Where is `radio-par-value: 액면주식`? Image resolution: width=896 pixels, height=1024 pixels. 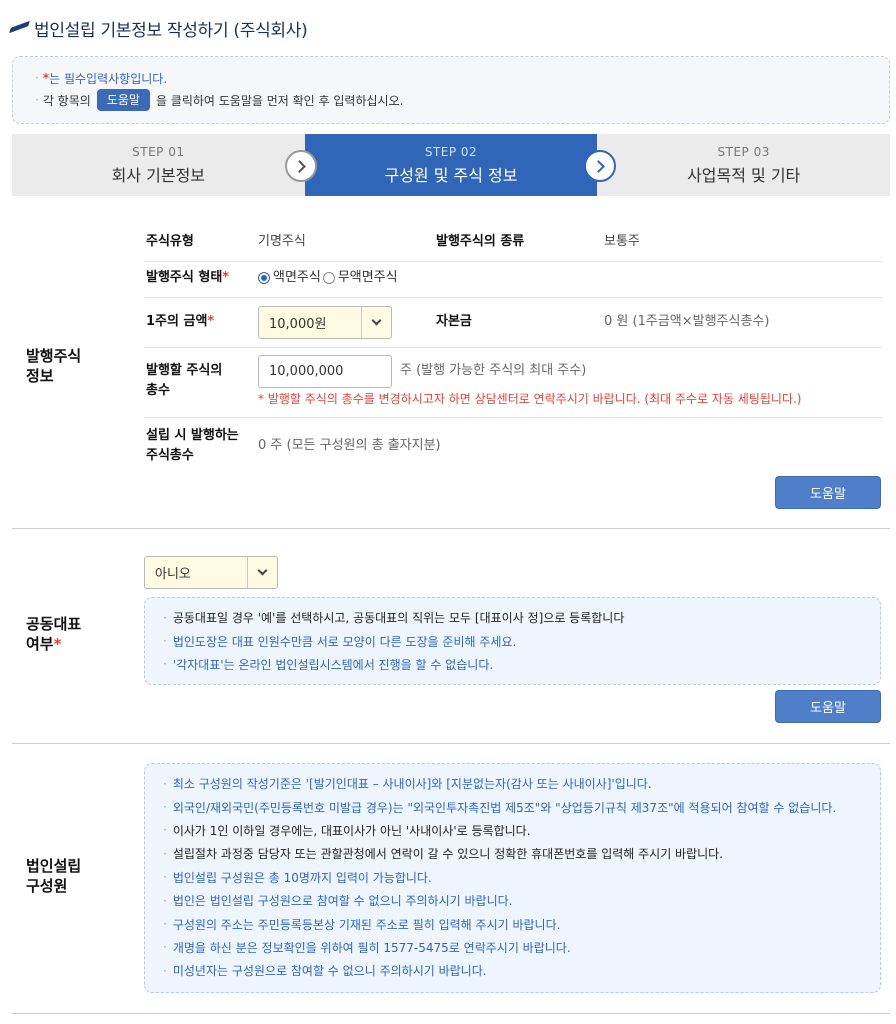 radio-par-value: 액면주식 is located at coordinates (289, 278).